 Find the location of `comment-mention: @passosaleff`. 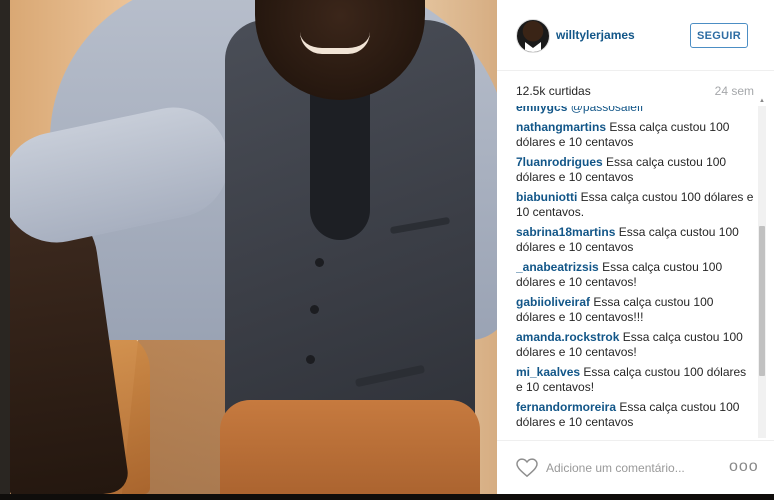

comment-mention: @passosaleff is located at coordinates (607, 110).